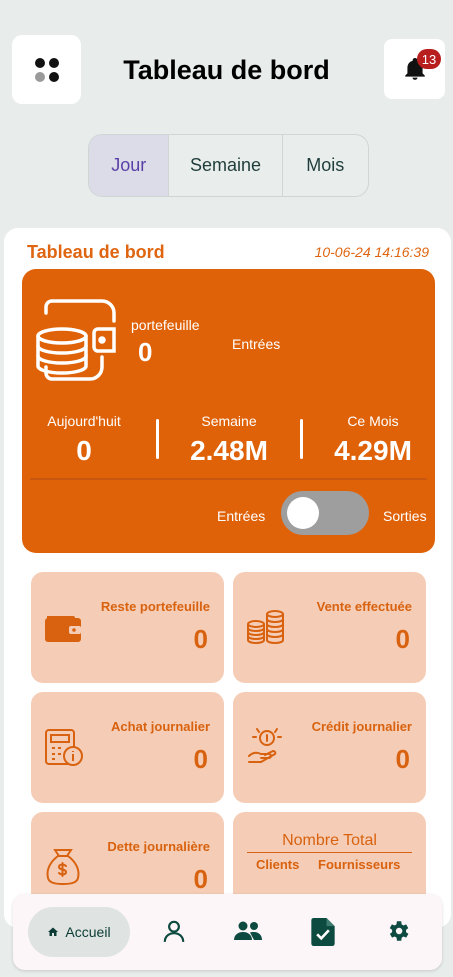  I want to click on entrees-sorties-toggle, so click(325, 513).